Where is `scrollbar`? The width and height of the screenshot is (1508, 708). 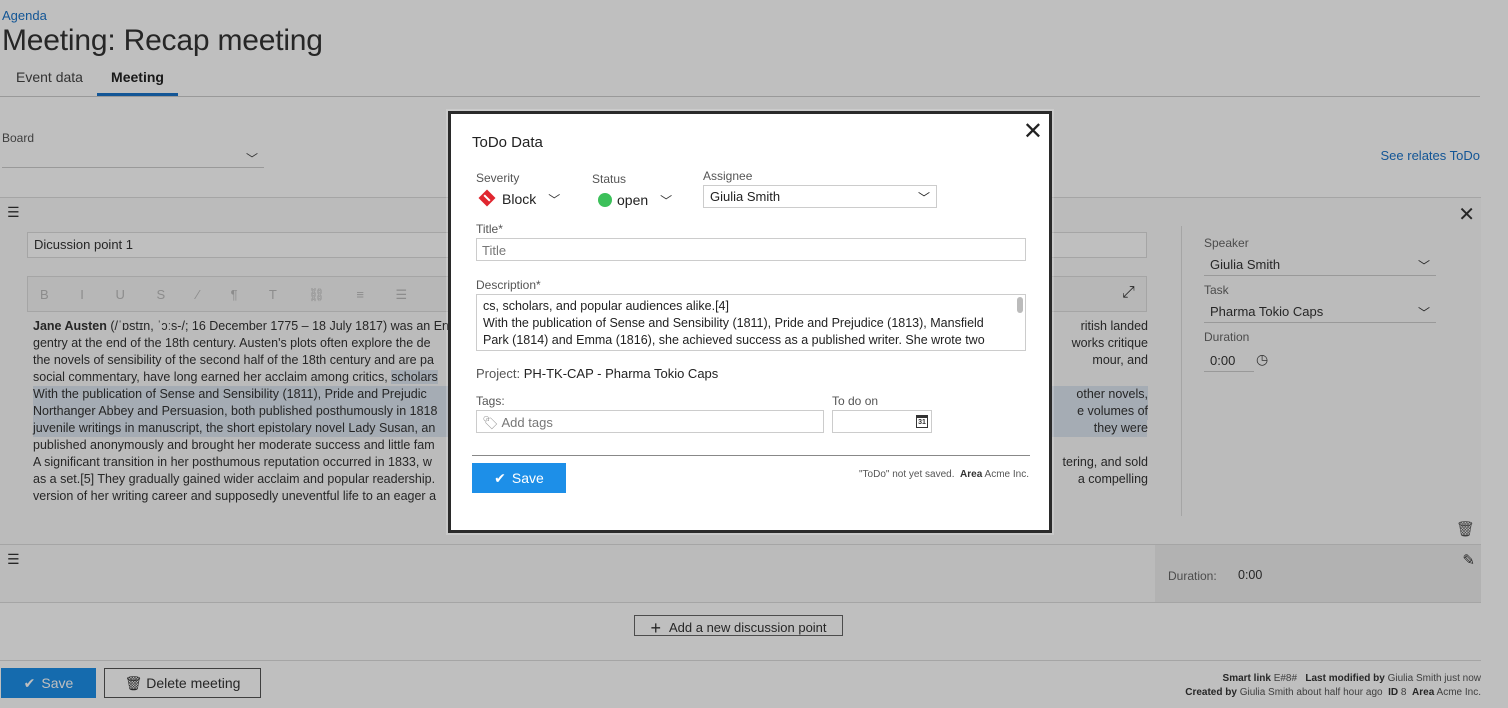
scrollbar is located at coordinates (1020, 305).